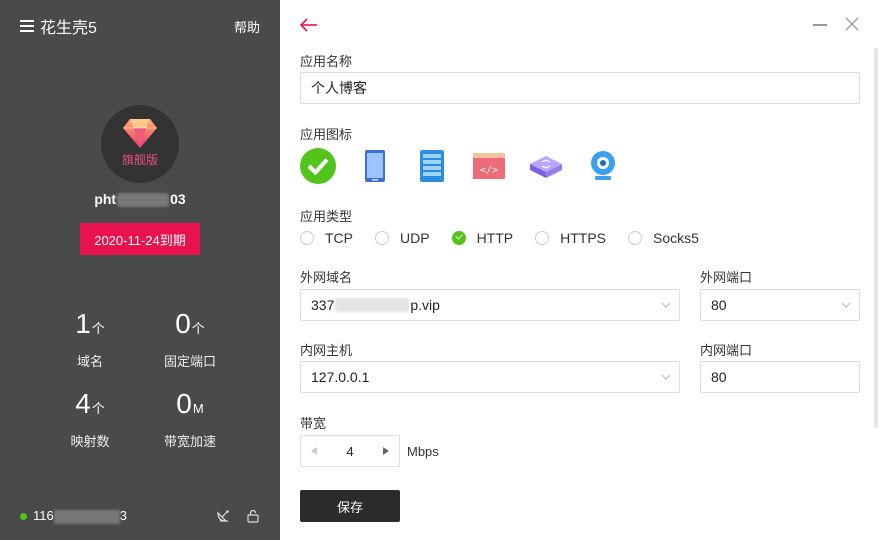 This screenshot has width=880, height=540. I want to click on app-name-label: 应用名称, so click(326, 61).